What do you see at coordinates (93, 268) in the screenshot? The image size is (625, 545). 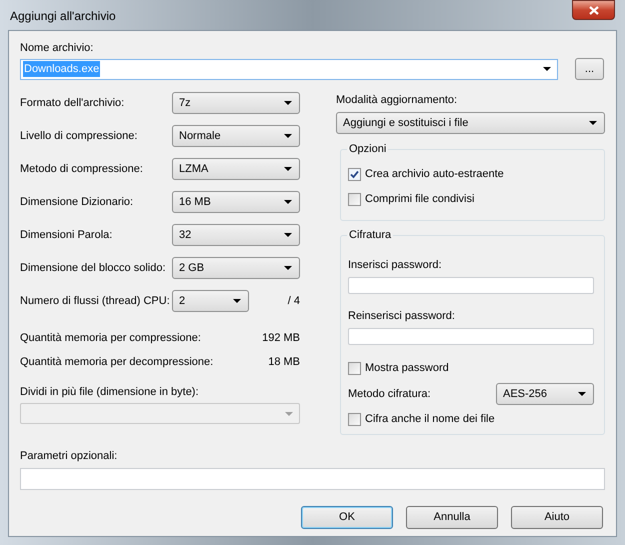 I see `field-label: Dimensione del blocco solido:` at bounding box center [93, 268].